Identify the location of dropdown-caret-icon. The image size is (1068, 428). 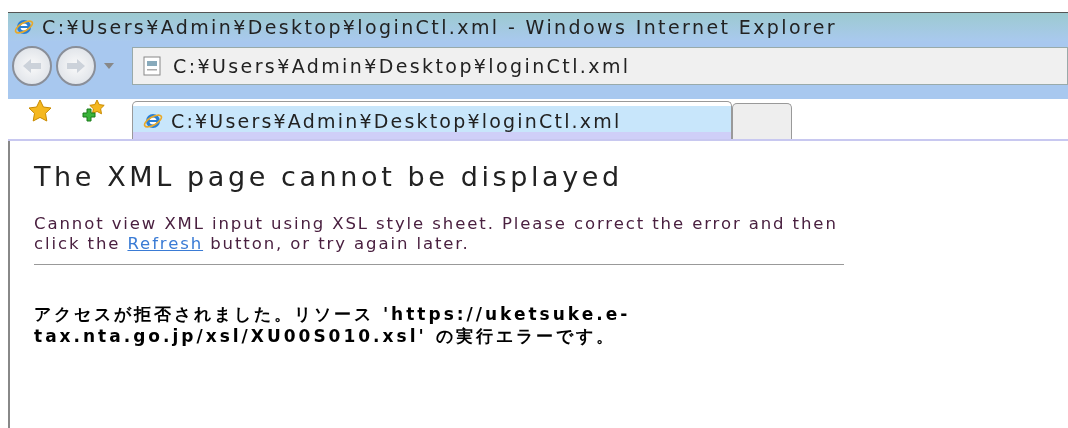
(109, 66).